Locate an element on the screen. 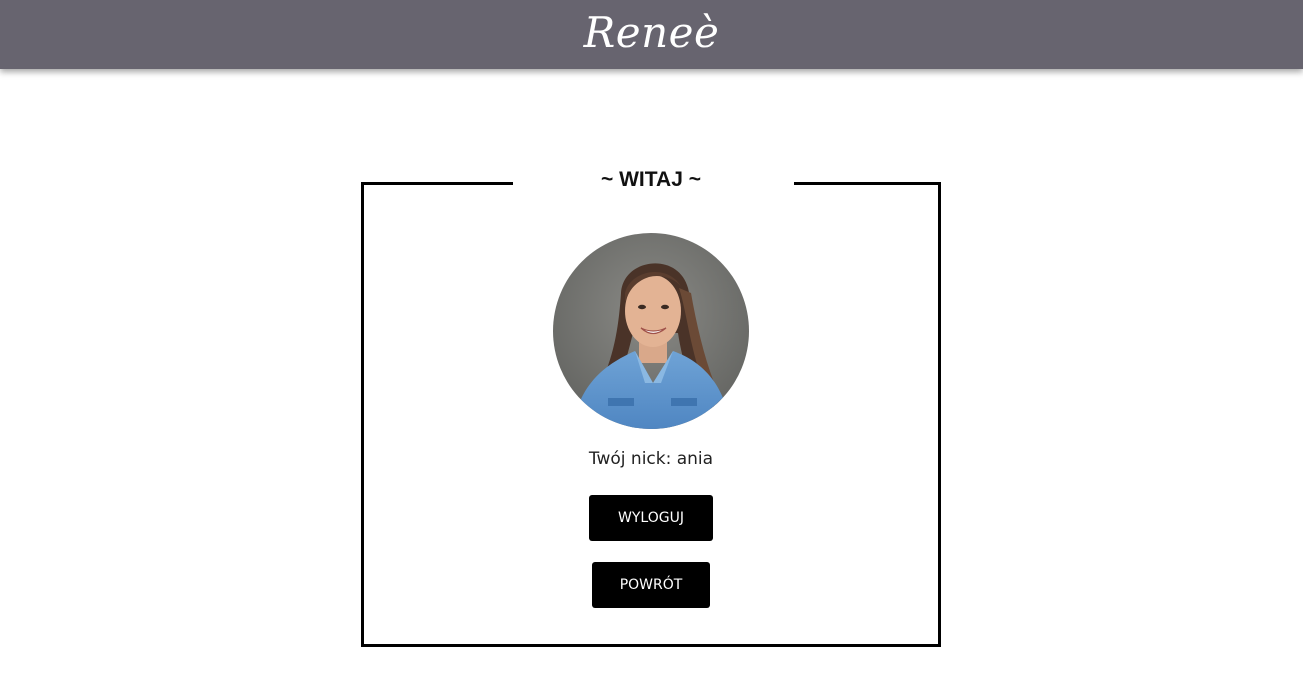  back-button: POWRÓT is located at coordinates (651, 585).